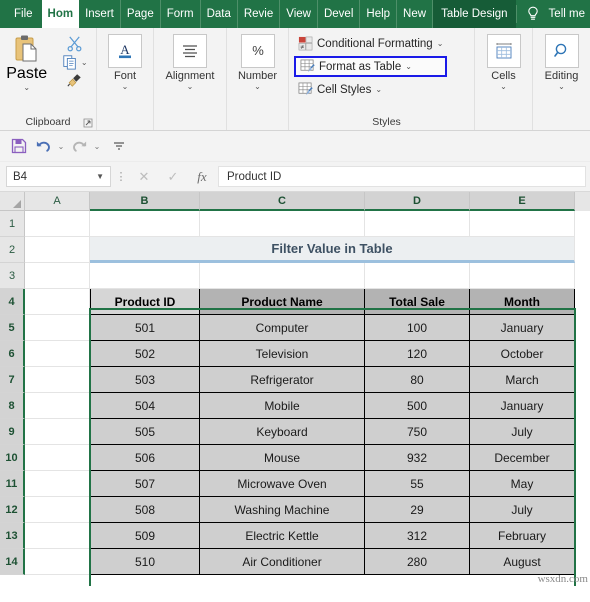  Describe the element at coordinates (12, 432) in the screenshot. I see `row-header-9: 9` at that location.